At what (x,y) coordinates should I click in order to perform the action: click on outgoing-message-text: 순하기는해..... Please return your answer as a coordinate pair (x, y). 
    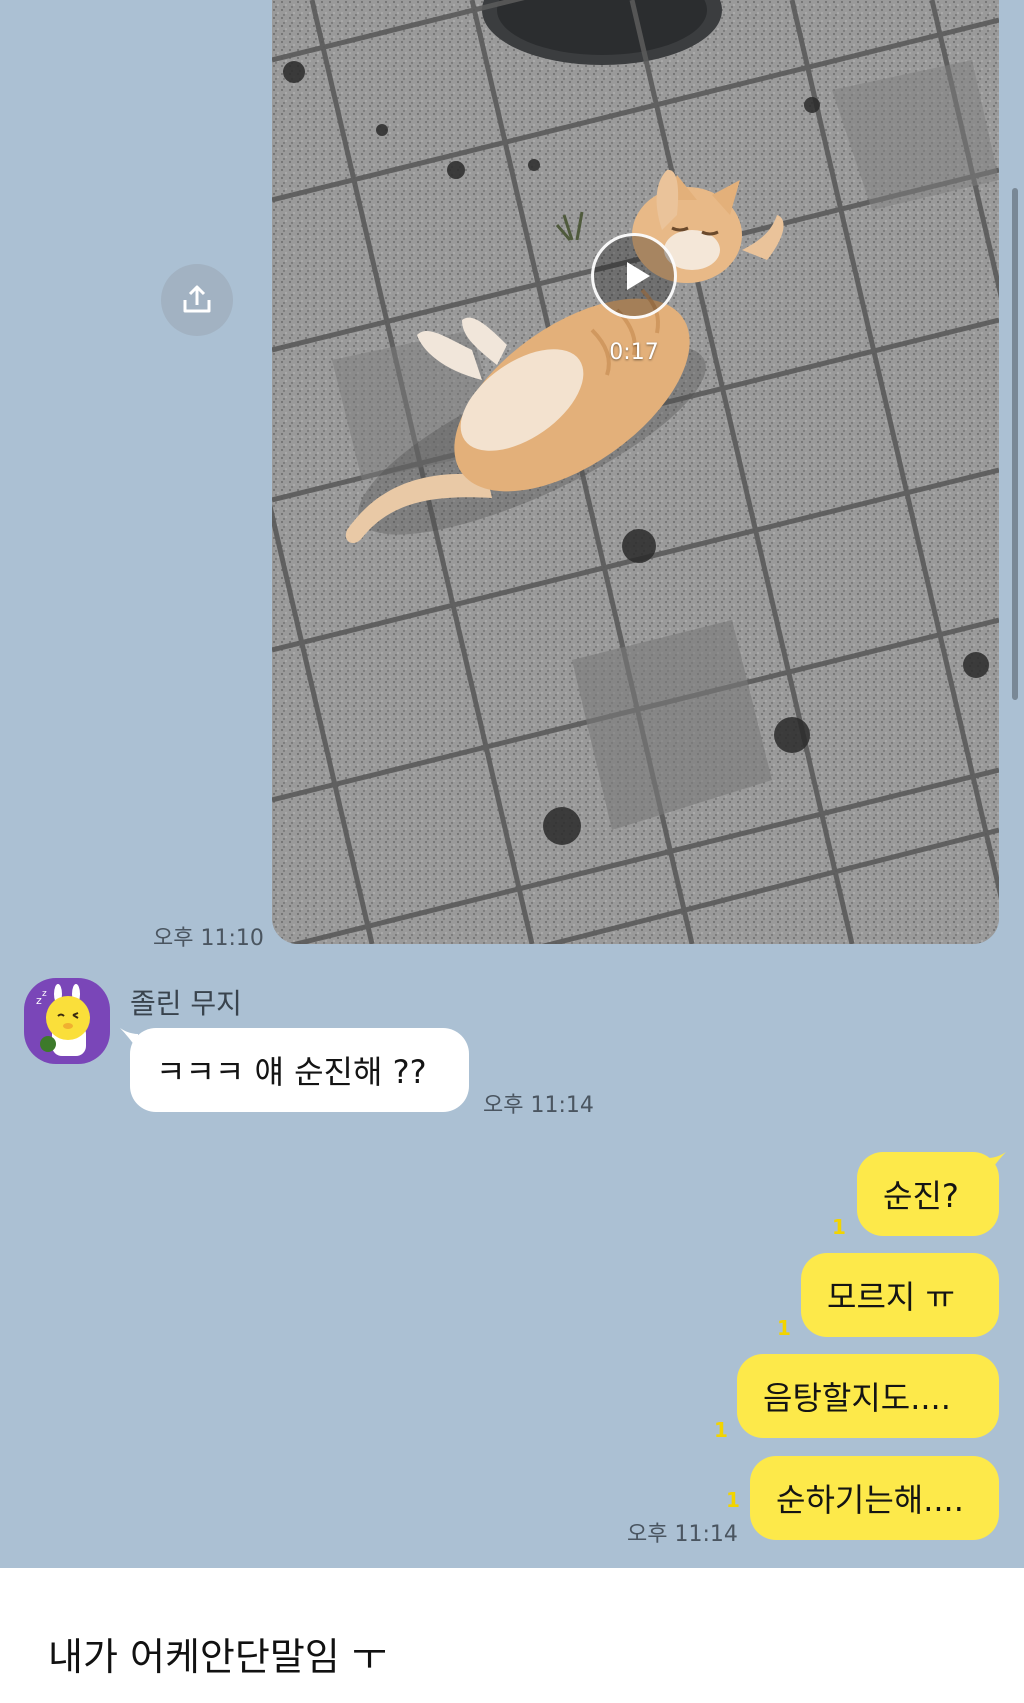
    Looking at the image, I should click on (870, 1500).